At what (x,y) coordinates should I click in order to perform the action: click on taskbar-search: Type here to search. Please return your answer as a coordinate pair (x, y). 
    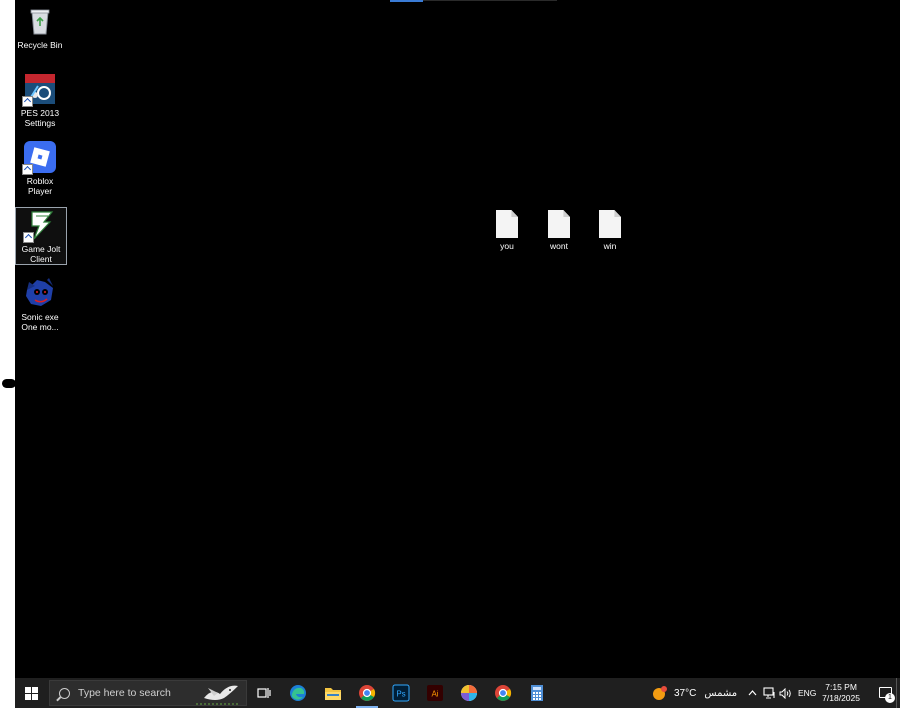
    Looking at the image, I should click on (148, 693).